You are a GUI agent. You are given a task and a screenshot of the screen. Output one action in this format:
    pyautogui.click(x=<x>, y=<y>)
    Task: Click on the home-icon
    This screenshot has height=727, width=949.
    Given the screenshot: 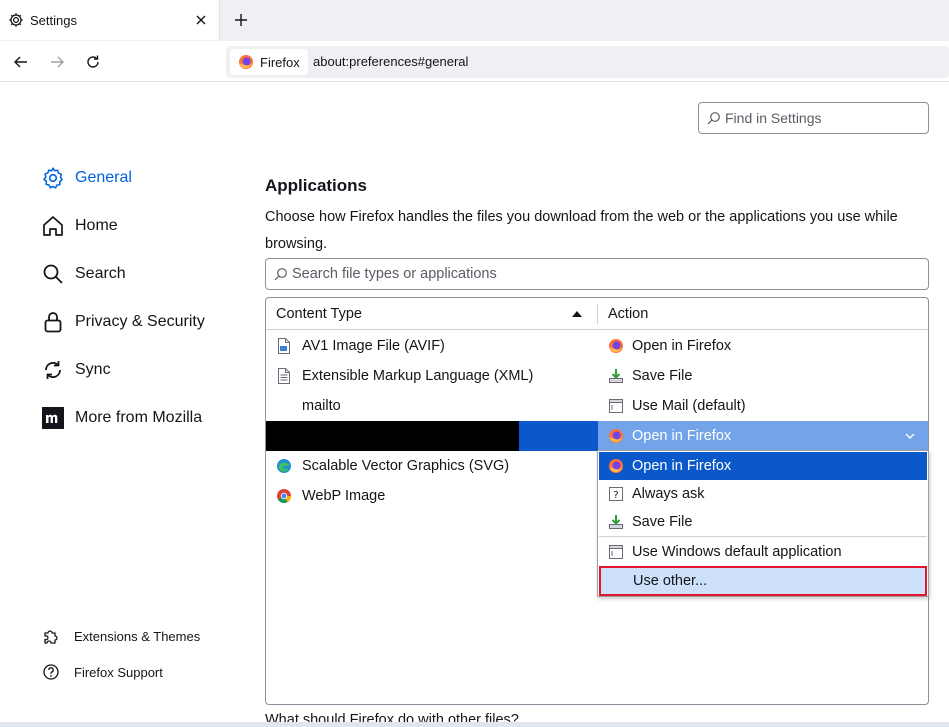 What is the action you would take?
    pyautogui.click(x=53, y=226)
    